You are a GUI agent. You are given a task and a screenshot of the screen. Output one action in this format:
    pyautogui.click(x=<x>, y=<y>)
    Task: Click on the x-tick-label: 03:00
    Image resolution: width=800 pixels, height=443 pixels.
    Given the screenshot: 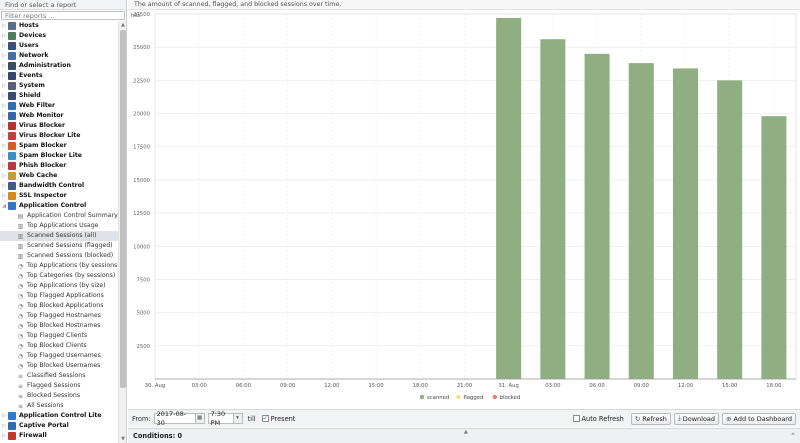 What is the action you would take?
    pyautogui.click(x=553, y=386)
    